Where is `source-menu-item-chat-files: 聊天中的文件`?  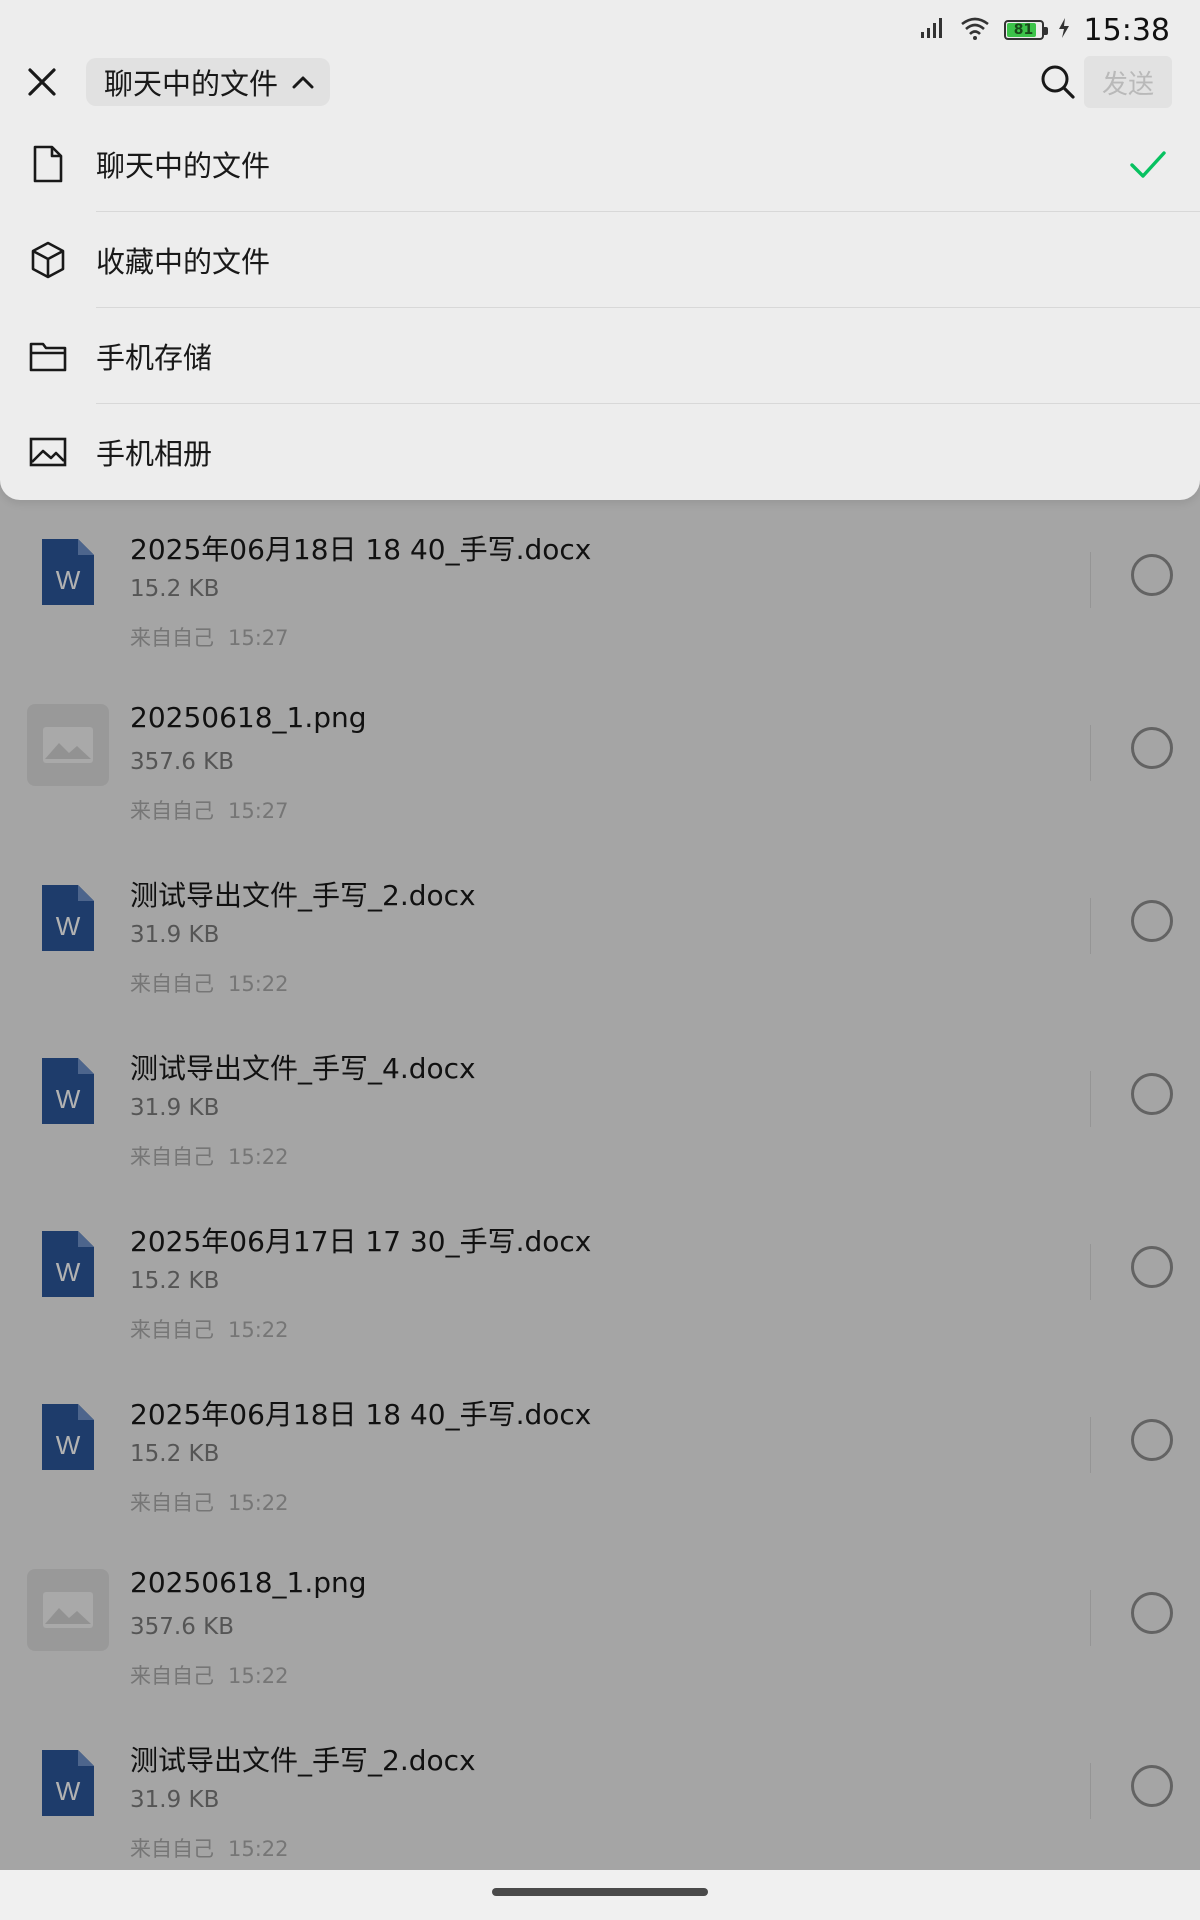
source-menu-item-chat-files: 聊天中的文件 is located at coordinates (600, 164).